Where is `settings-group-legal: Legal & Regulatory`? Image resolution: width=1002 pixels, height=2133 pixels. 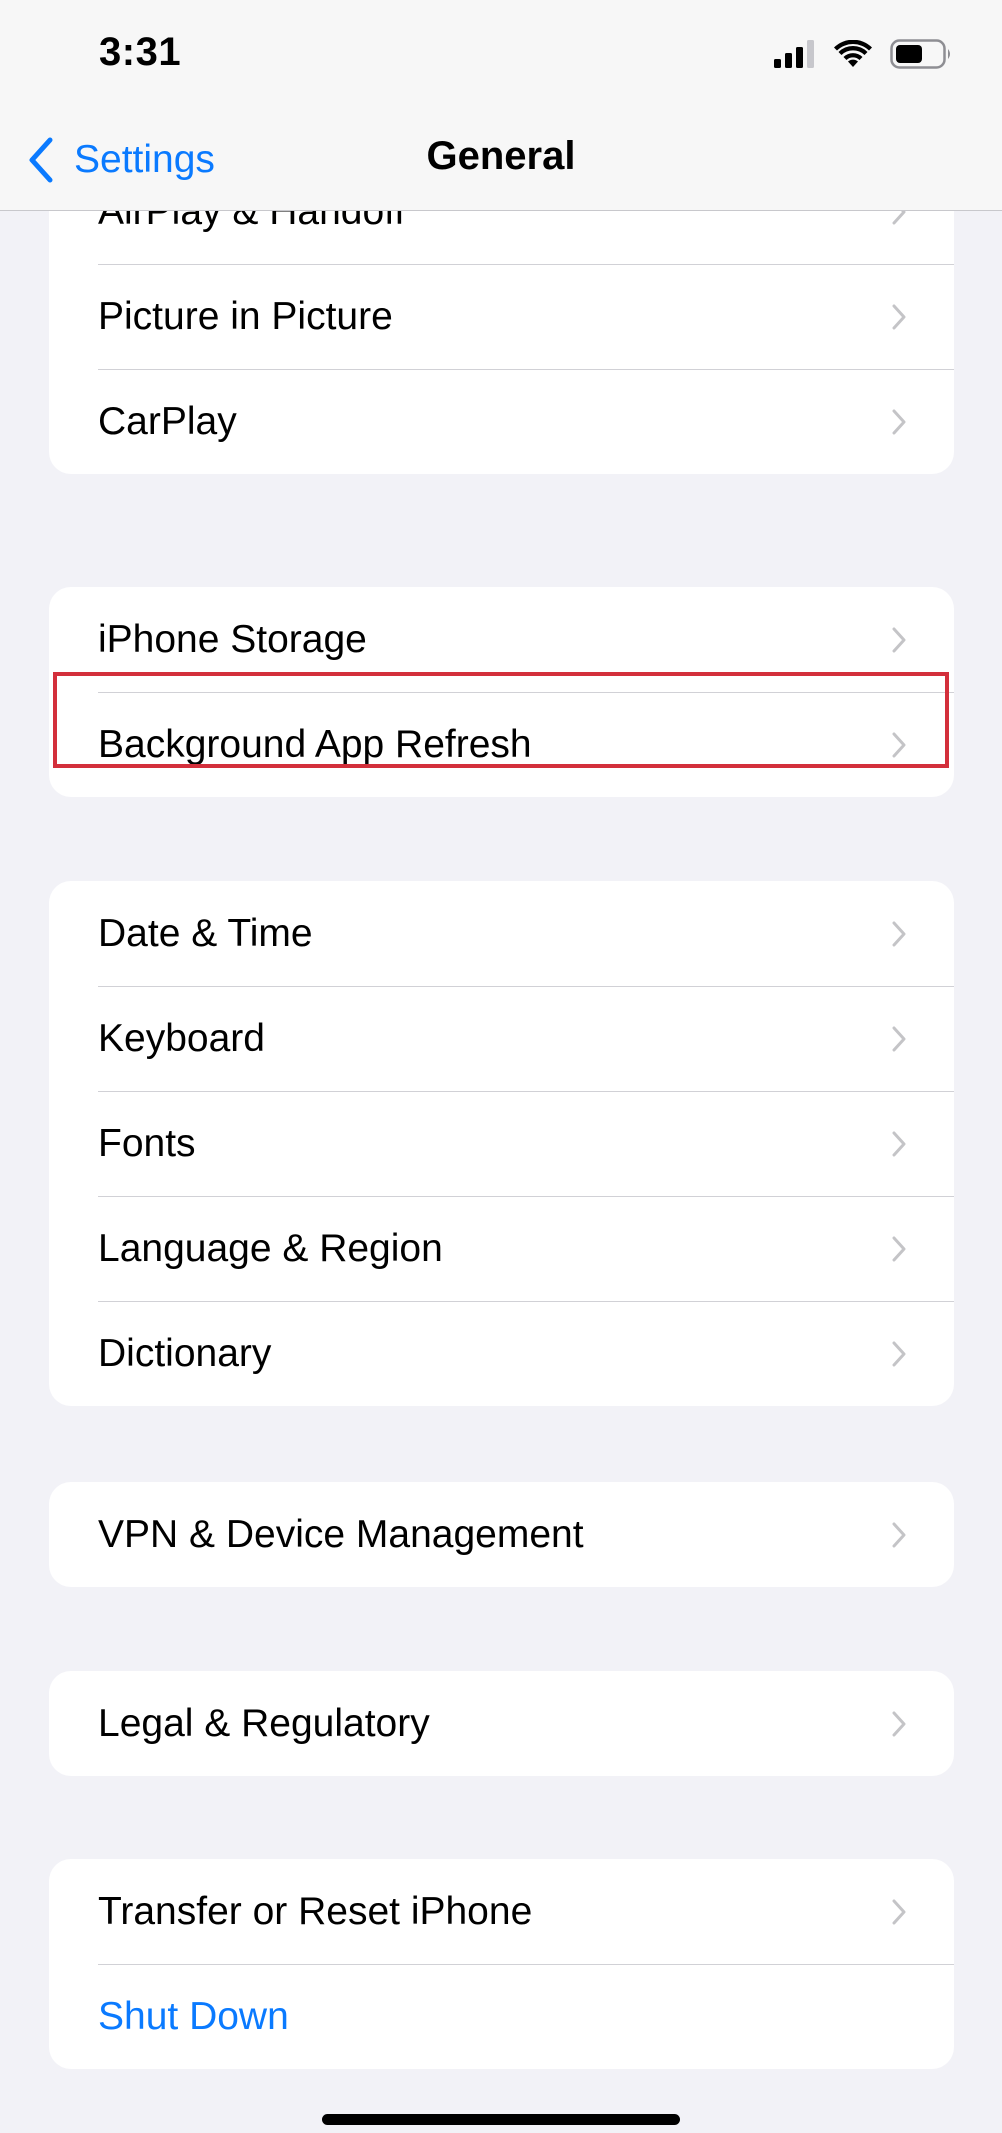 settings-group-legal: Legal & Regulatory is located at coordinates (501, 1723).